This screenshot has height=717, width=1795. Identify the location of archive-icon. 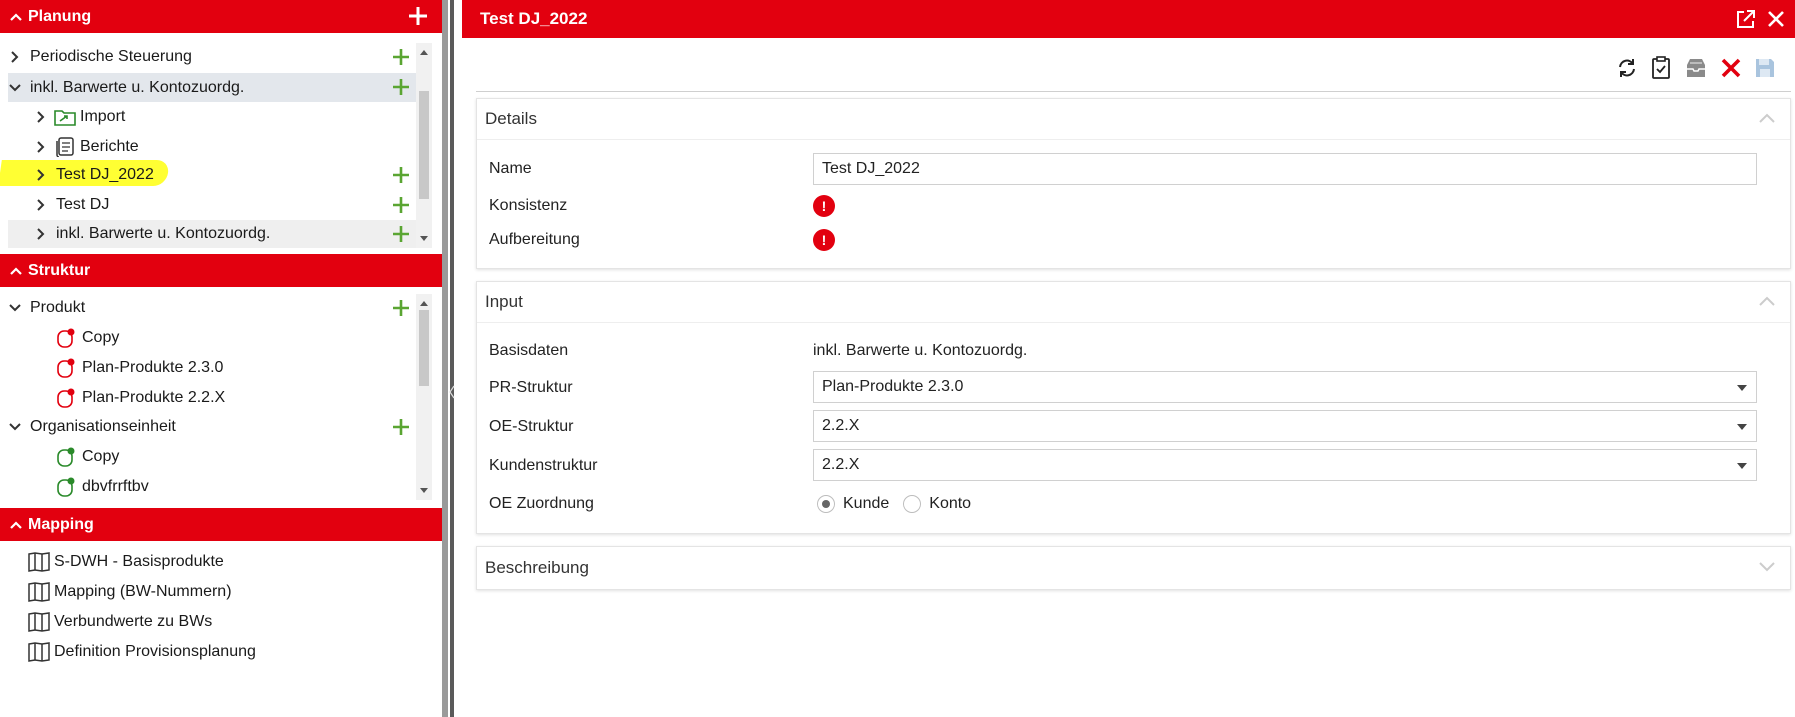
(1696, 68).